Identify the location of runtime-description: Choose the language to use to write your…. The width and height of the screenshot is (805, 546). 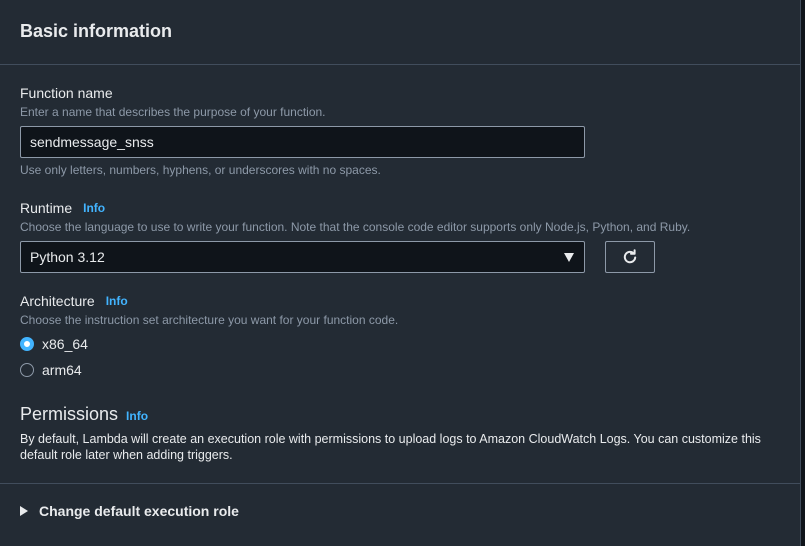
(355, 227).